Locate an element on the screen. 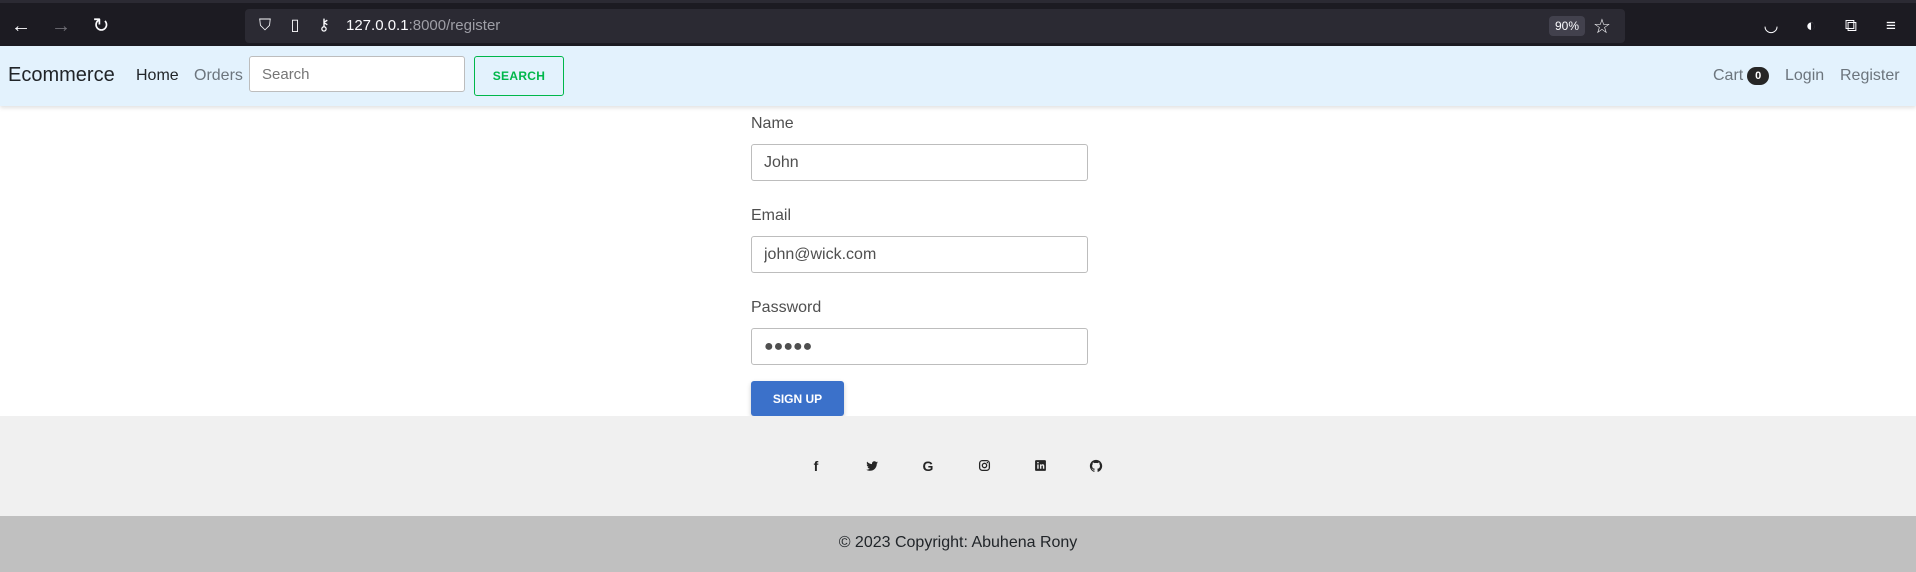  nav-home: Home is located at coordinates (157, 76).